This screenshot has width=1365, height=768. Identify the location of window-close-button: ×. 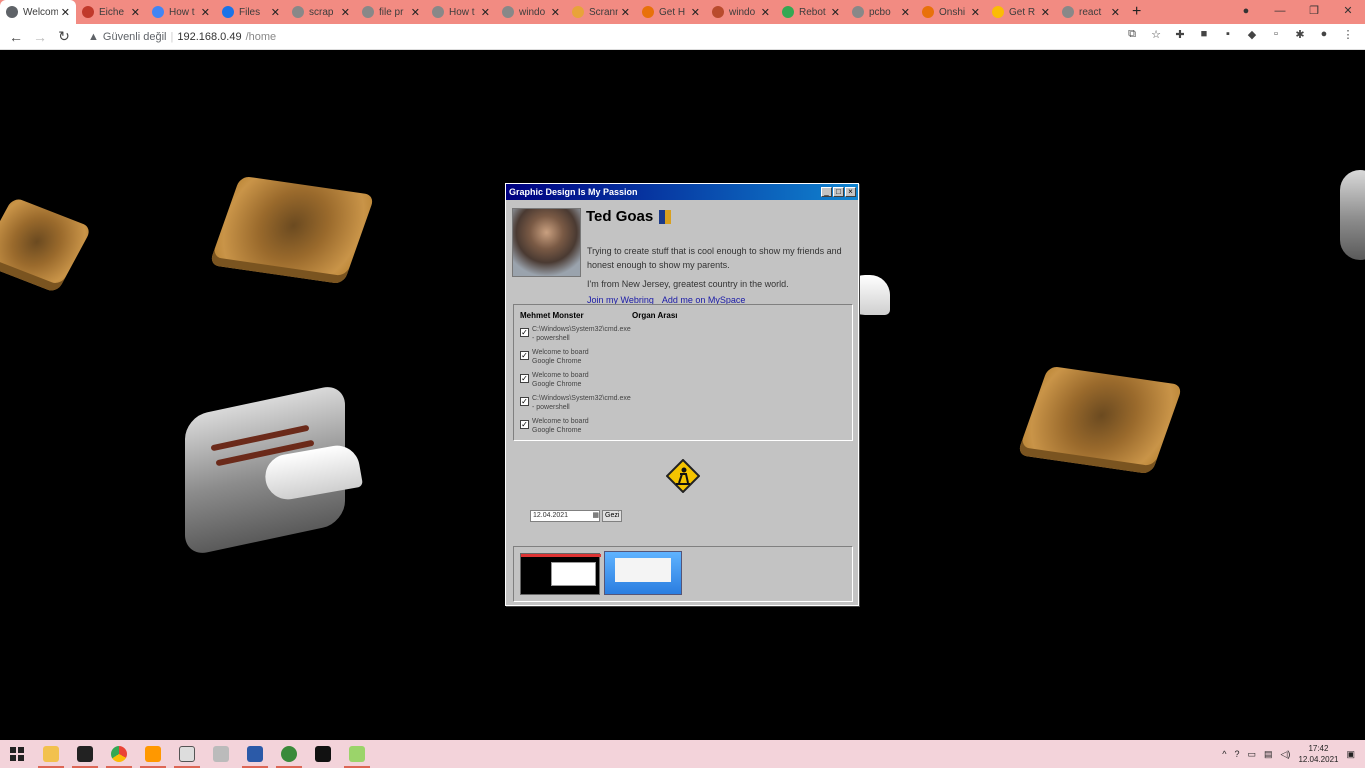
(850, 192).